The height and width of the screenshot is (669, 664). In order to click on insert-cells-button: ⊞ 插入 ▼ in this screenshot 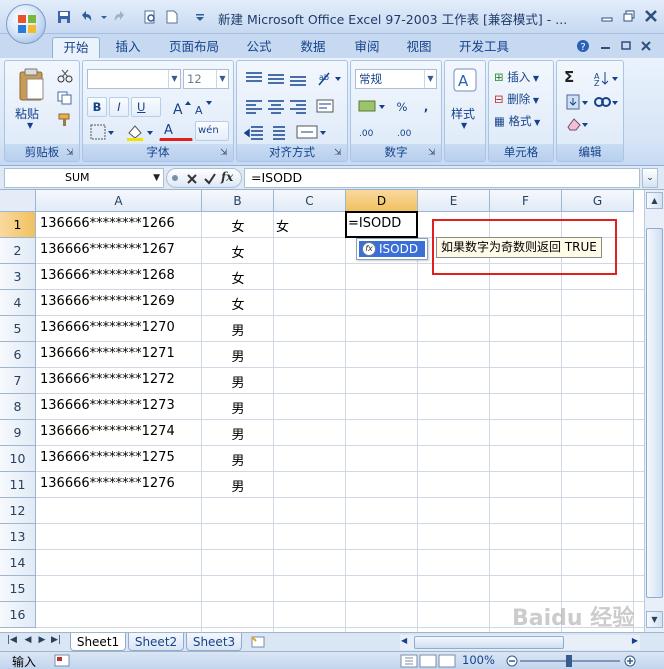, I will do `click(521, 77)`.